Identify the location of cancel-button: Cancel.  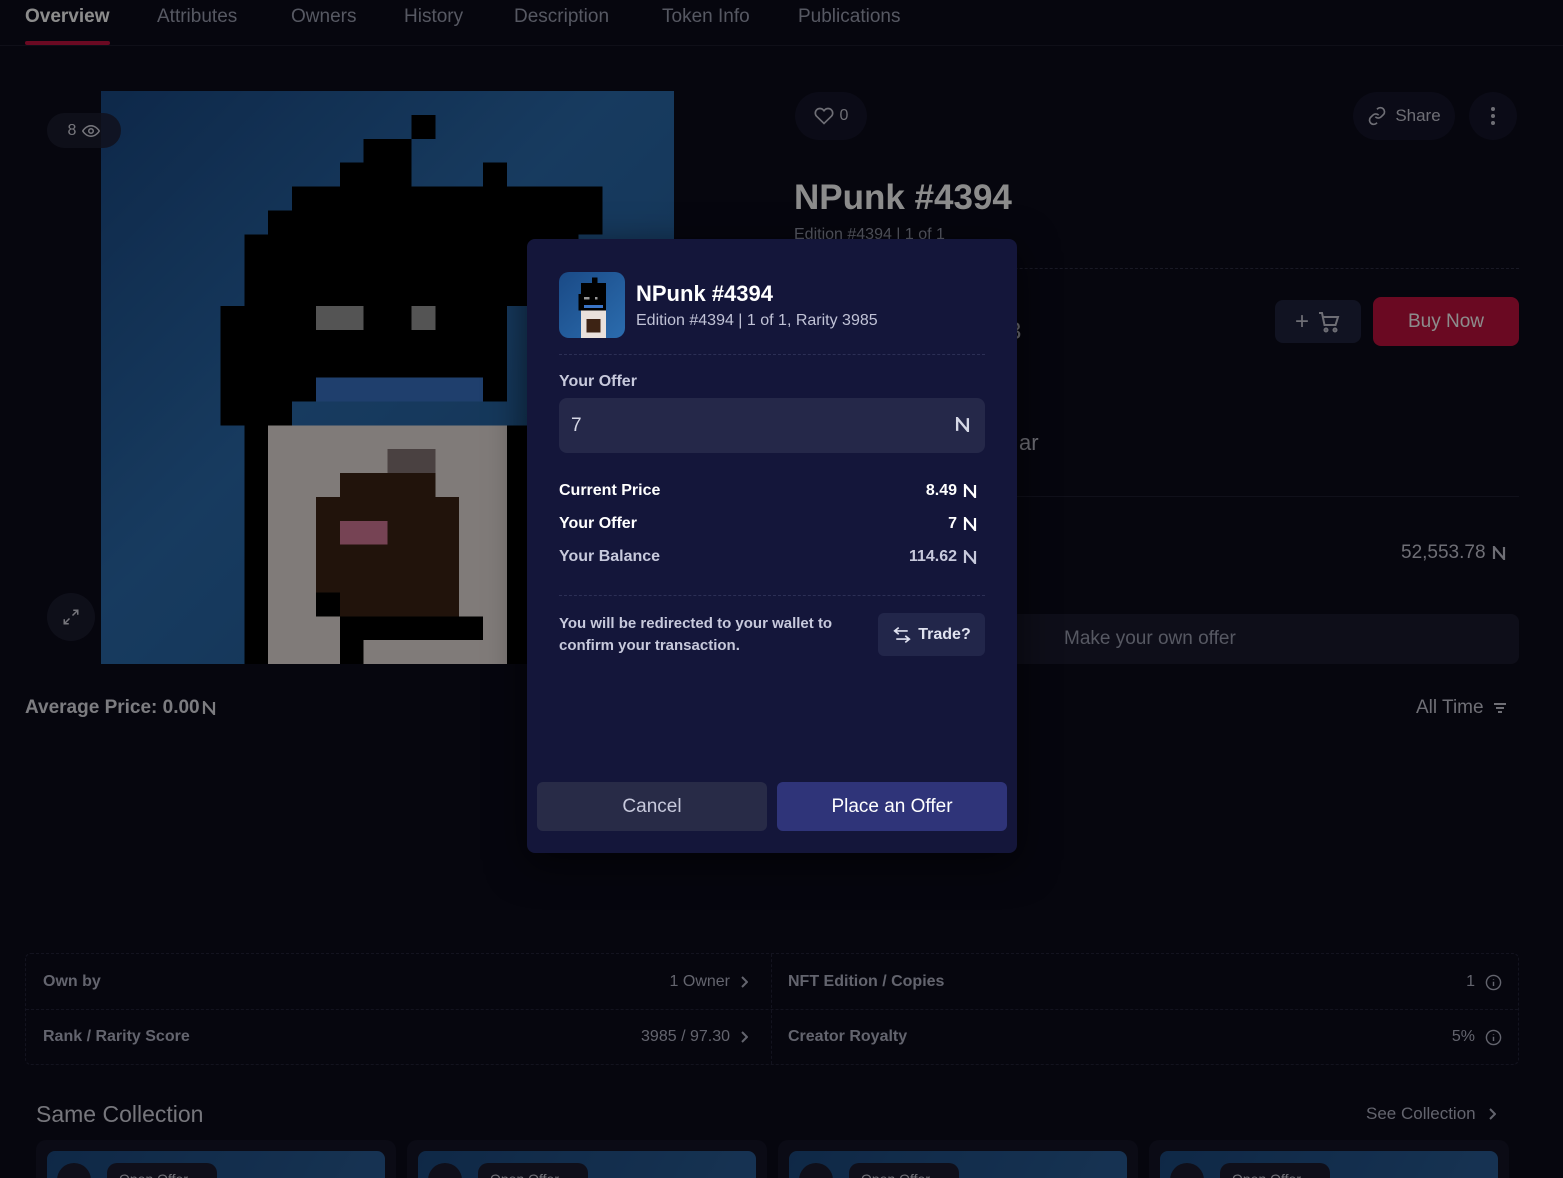
(652, 806).